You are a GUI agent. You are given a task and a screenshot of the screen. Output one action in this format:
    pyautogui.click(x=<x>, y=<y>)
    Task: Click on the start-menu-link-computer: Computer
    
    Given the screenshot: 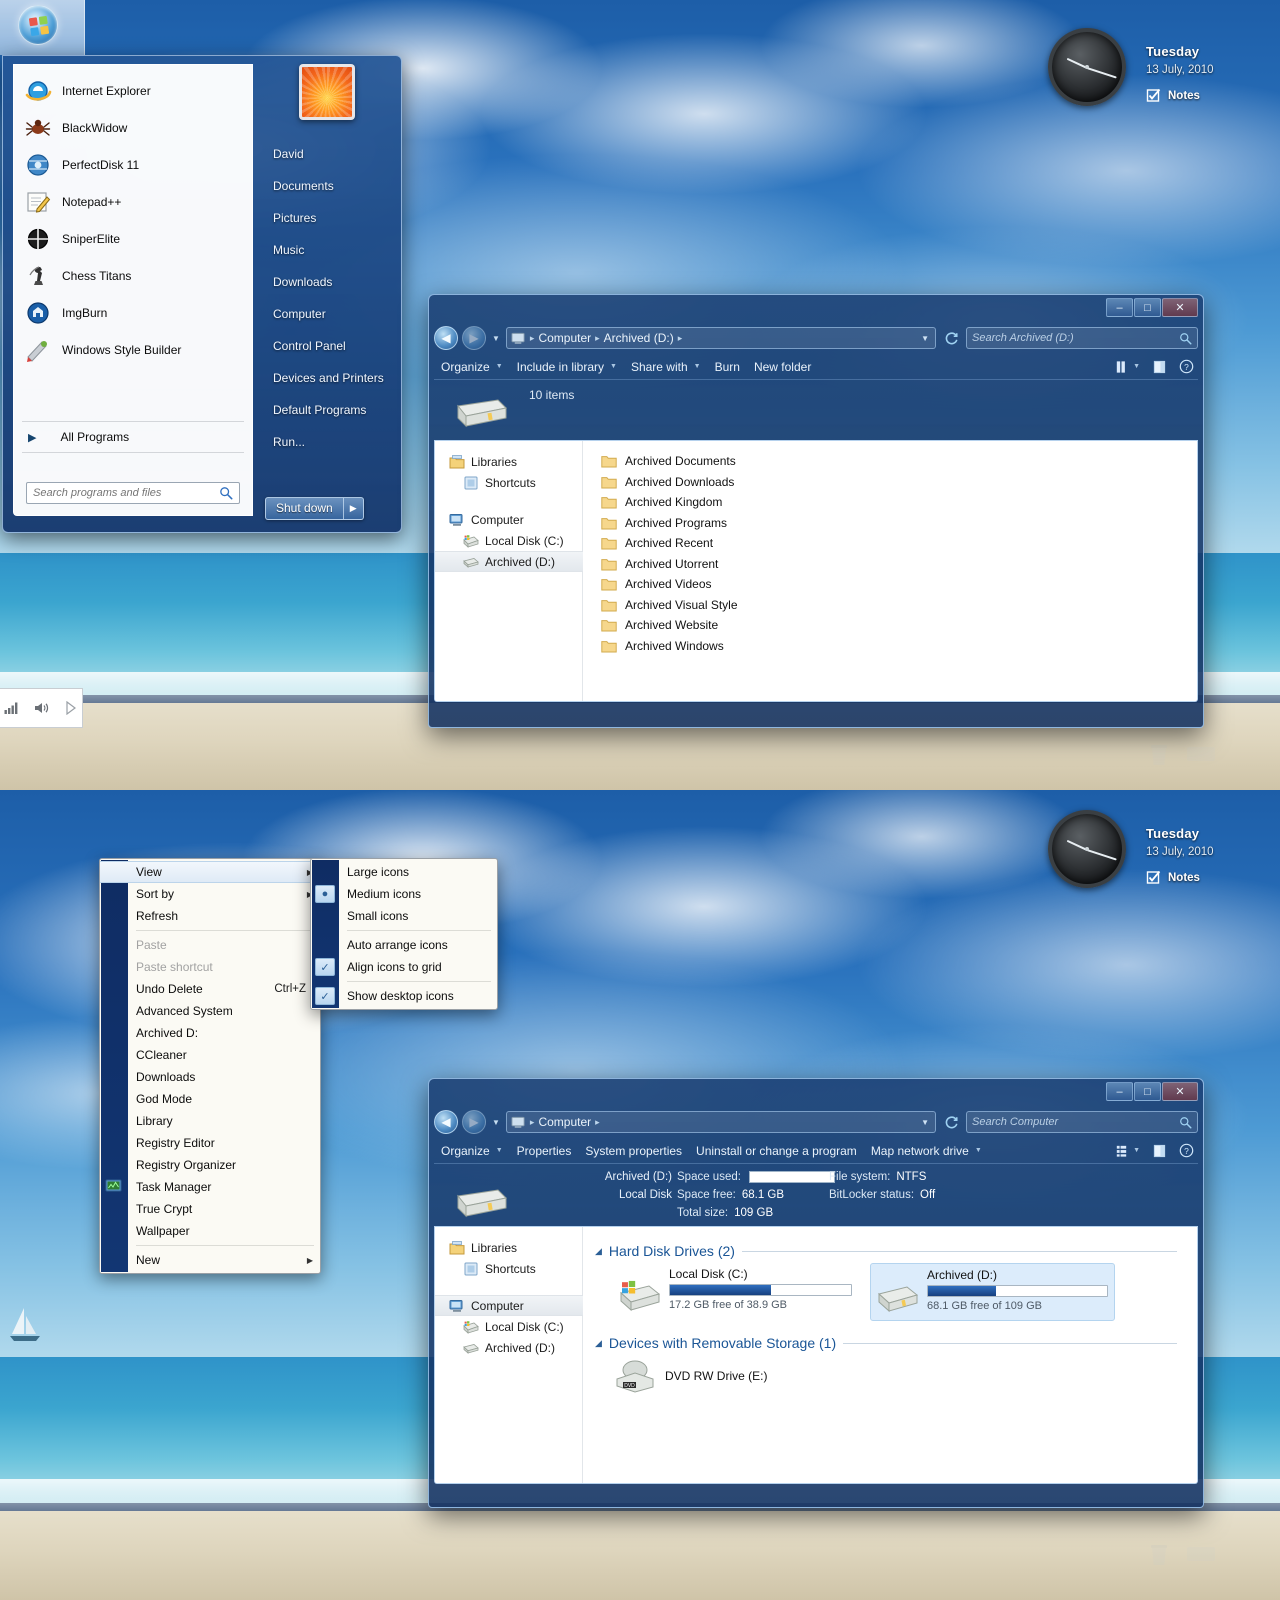 What is the action you would take?
    pyautogui.click(x=328, y=314)
    